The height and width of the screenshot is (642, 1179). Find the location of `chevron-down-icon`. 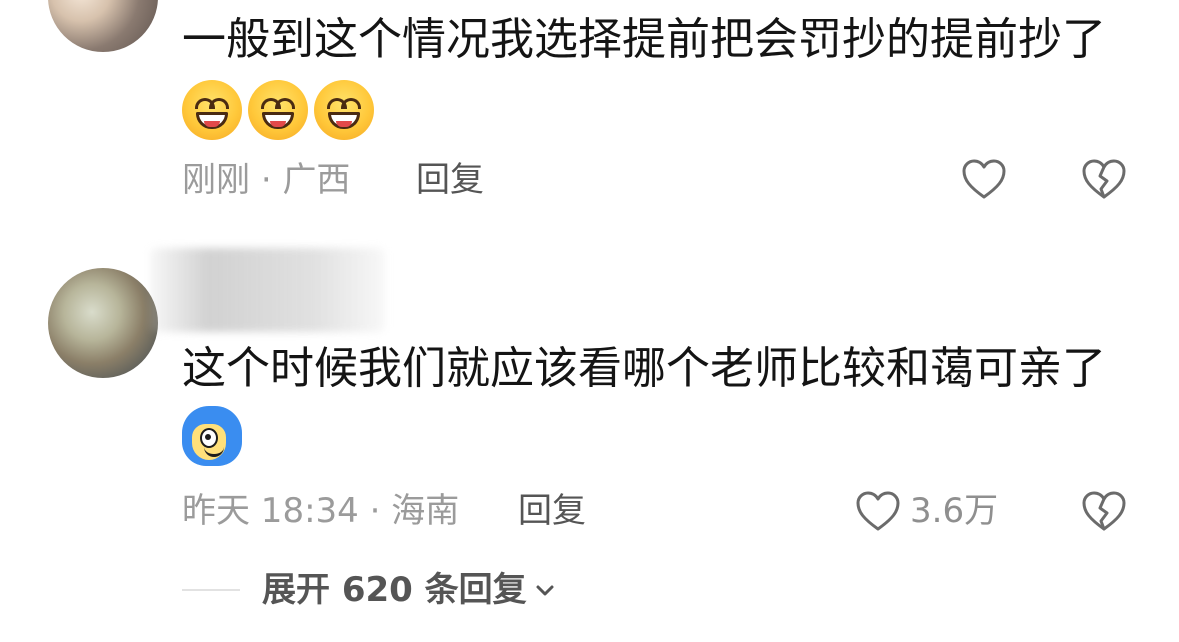

chevron-down-icon is located at coordinates (545, 590).